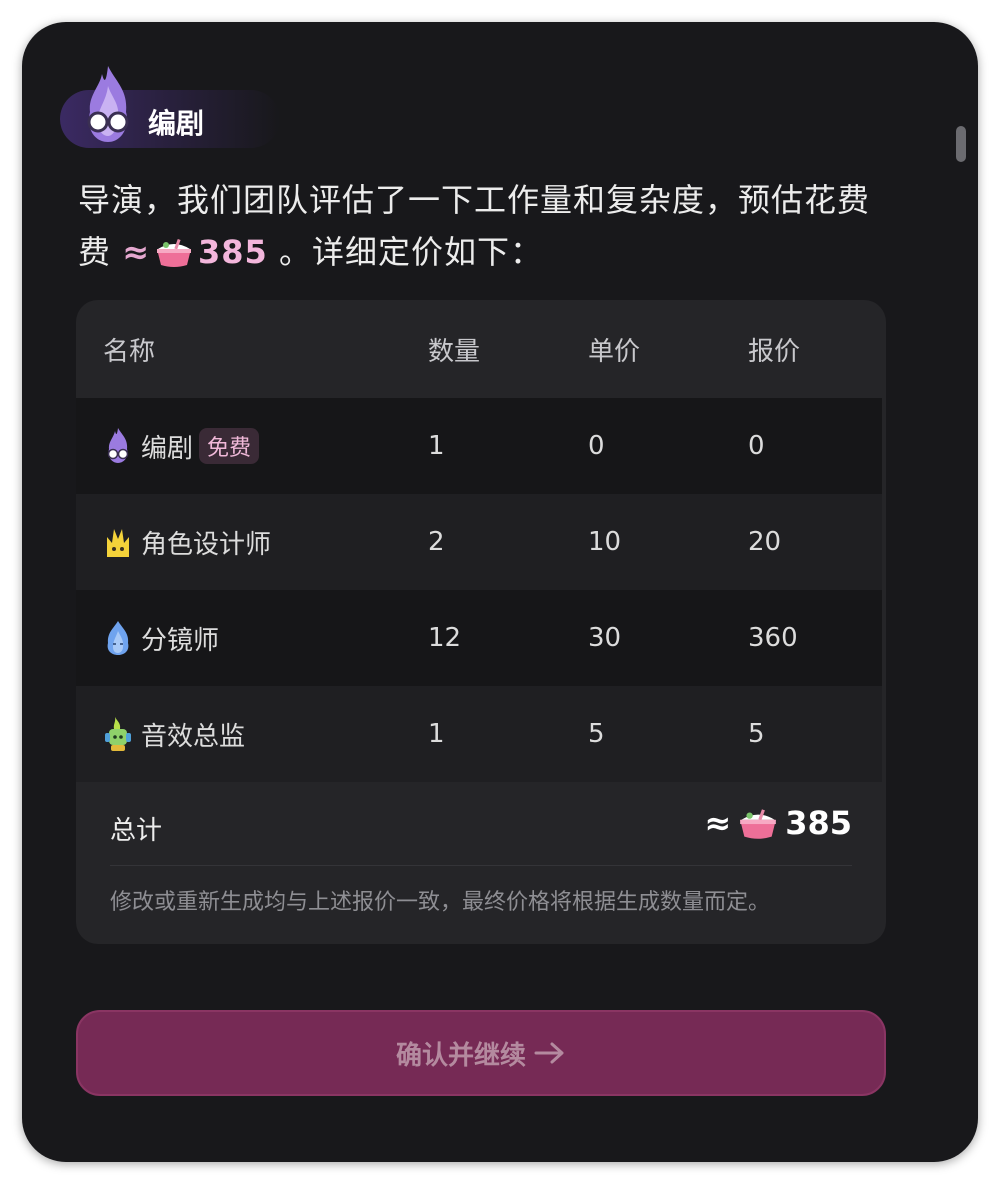  I want to click on confirm-button-label: 确认并继续, so click(460, 1055).